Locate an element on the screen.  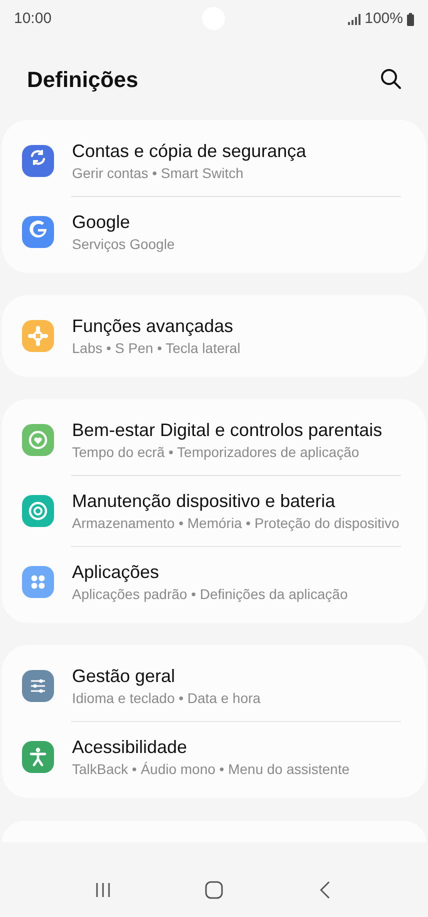
item-subtitle: Idioma e teclado • Data e hora is located at coordinates (166, 698).